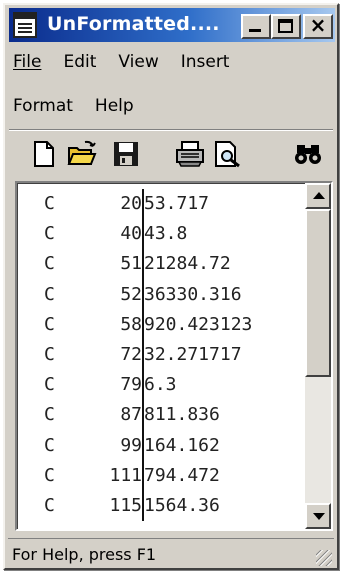 The image size is (343, 573). I want to click on text-line: C 52 36330.316, so click(162, 295).